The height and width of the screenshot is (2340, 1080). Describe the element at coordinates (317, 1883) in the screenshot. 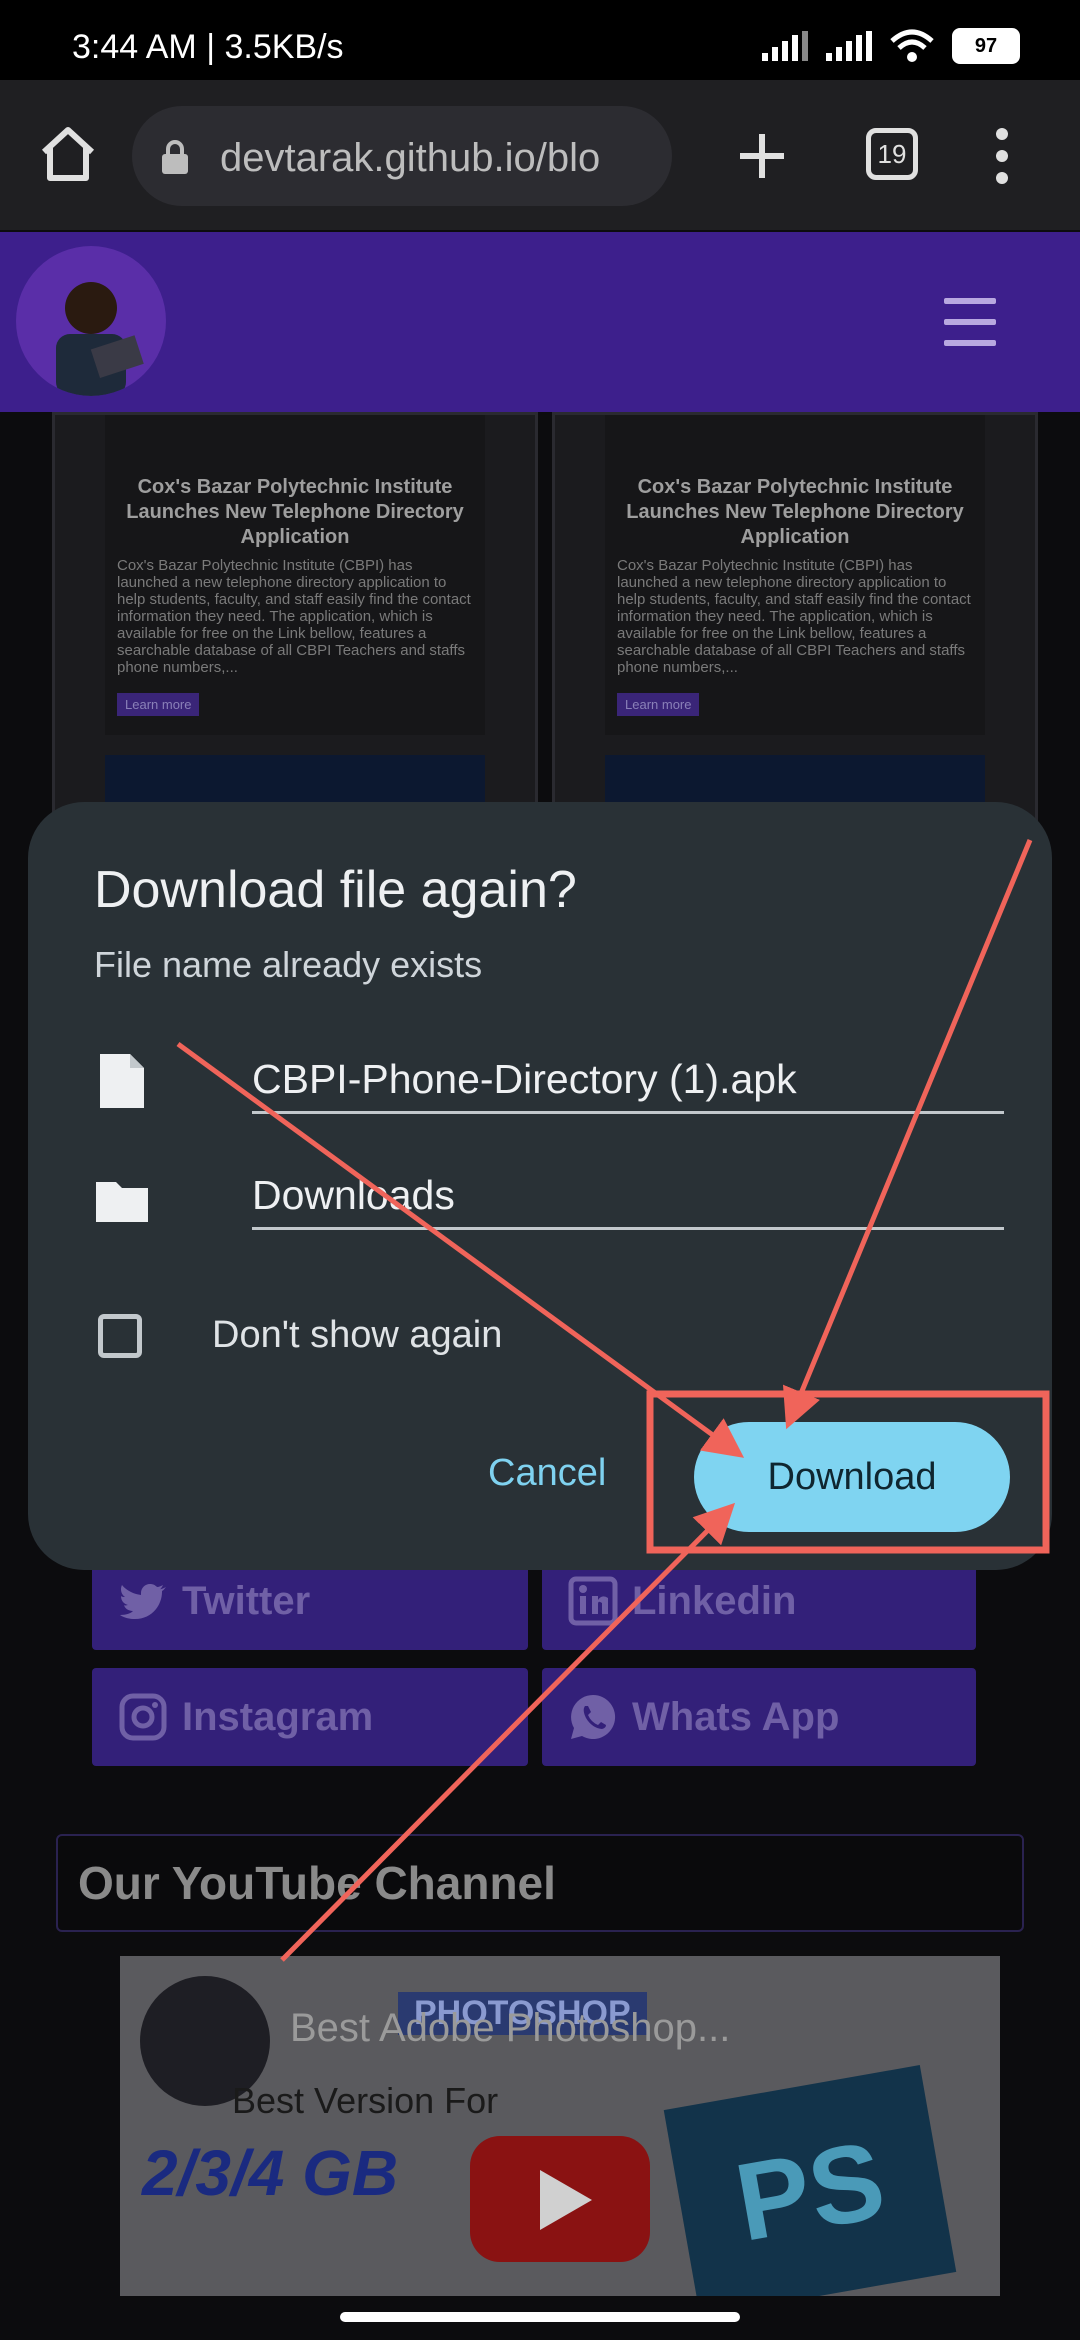

I see `youtube-heading-text: Our YouTube Channel` at that location.